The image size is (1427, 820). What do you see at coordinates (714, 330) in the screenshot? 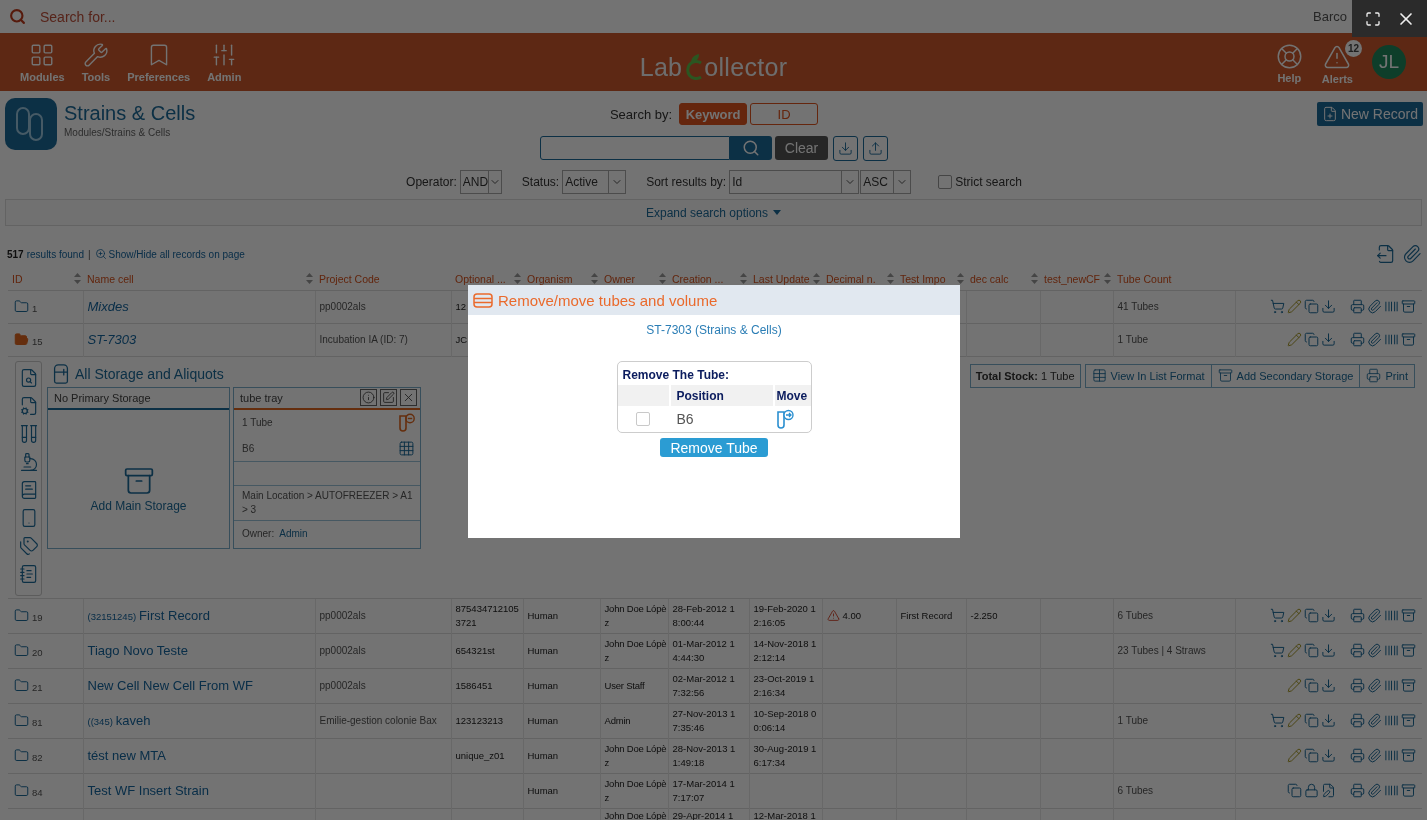
I see `record-link: ST-7303 (Strains & Cells)` at bounding box center [714, 330].